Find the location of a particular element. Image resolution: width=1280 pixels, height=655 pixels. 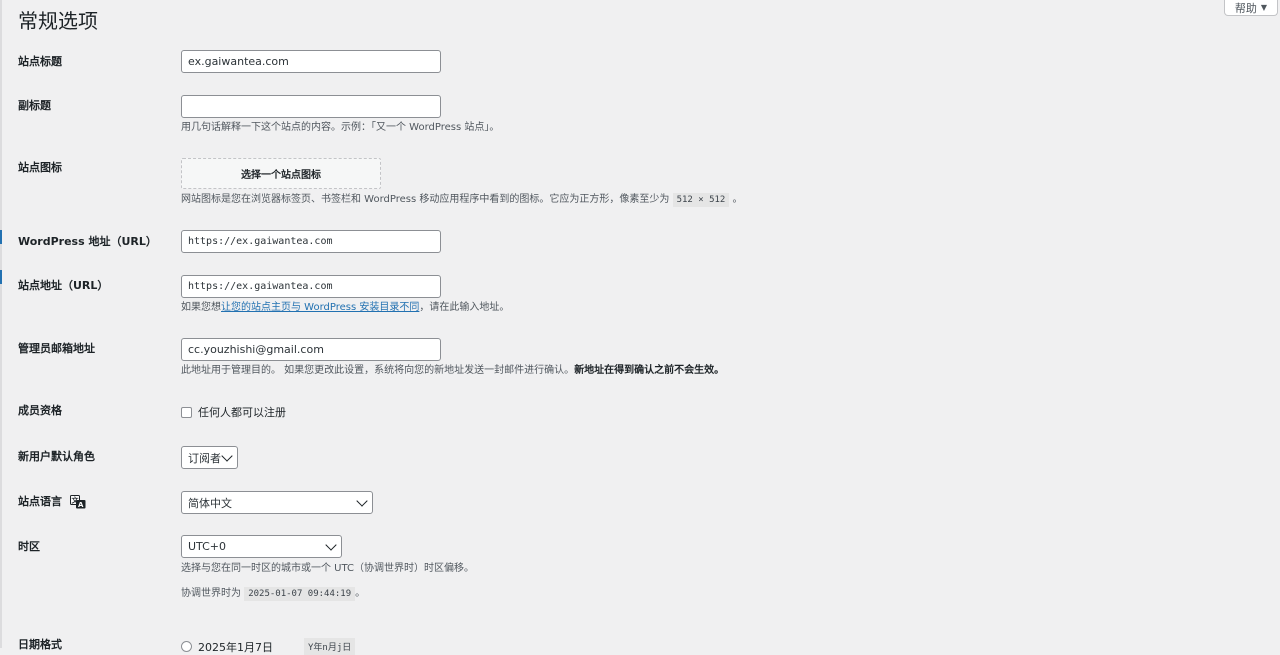

tagline-input is located at coordinates (311, 106).